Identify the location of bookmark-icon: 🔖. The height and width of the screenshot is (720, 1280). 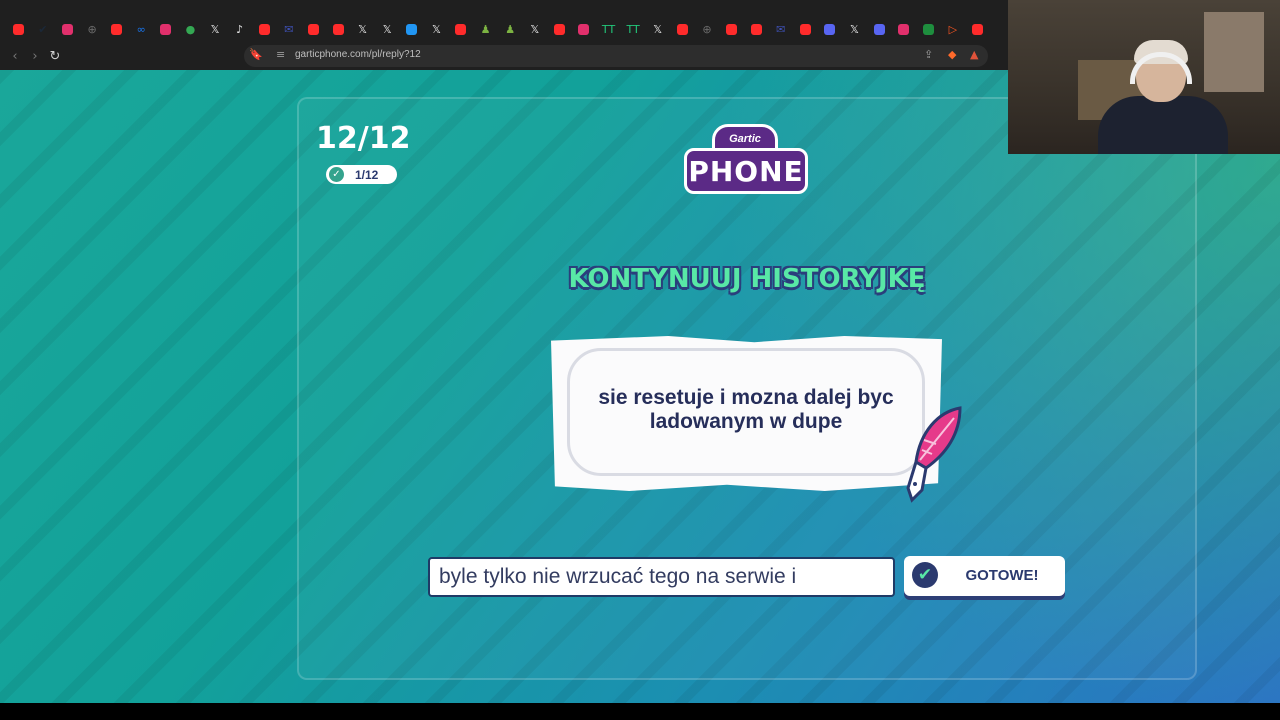
(256, 54).